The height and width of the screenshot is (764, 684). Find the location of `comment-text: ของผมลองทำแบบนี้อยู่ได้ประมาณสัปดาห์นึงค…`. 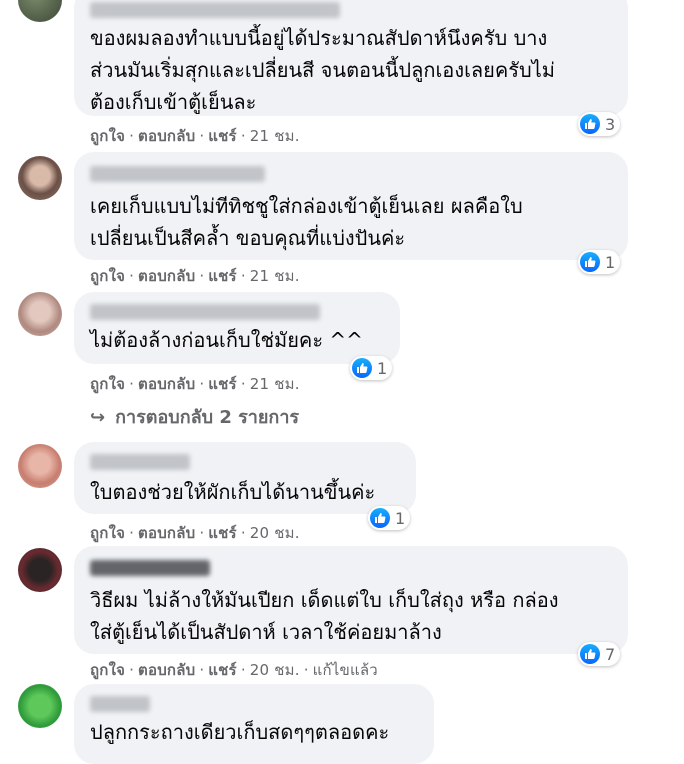

comment-text: ของผมลองทำแบบนี้อยู่ได้ประมาณสัปดาห์นึงค… is located at coordinates (322, 70).